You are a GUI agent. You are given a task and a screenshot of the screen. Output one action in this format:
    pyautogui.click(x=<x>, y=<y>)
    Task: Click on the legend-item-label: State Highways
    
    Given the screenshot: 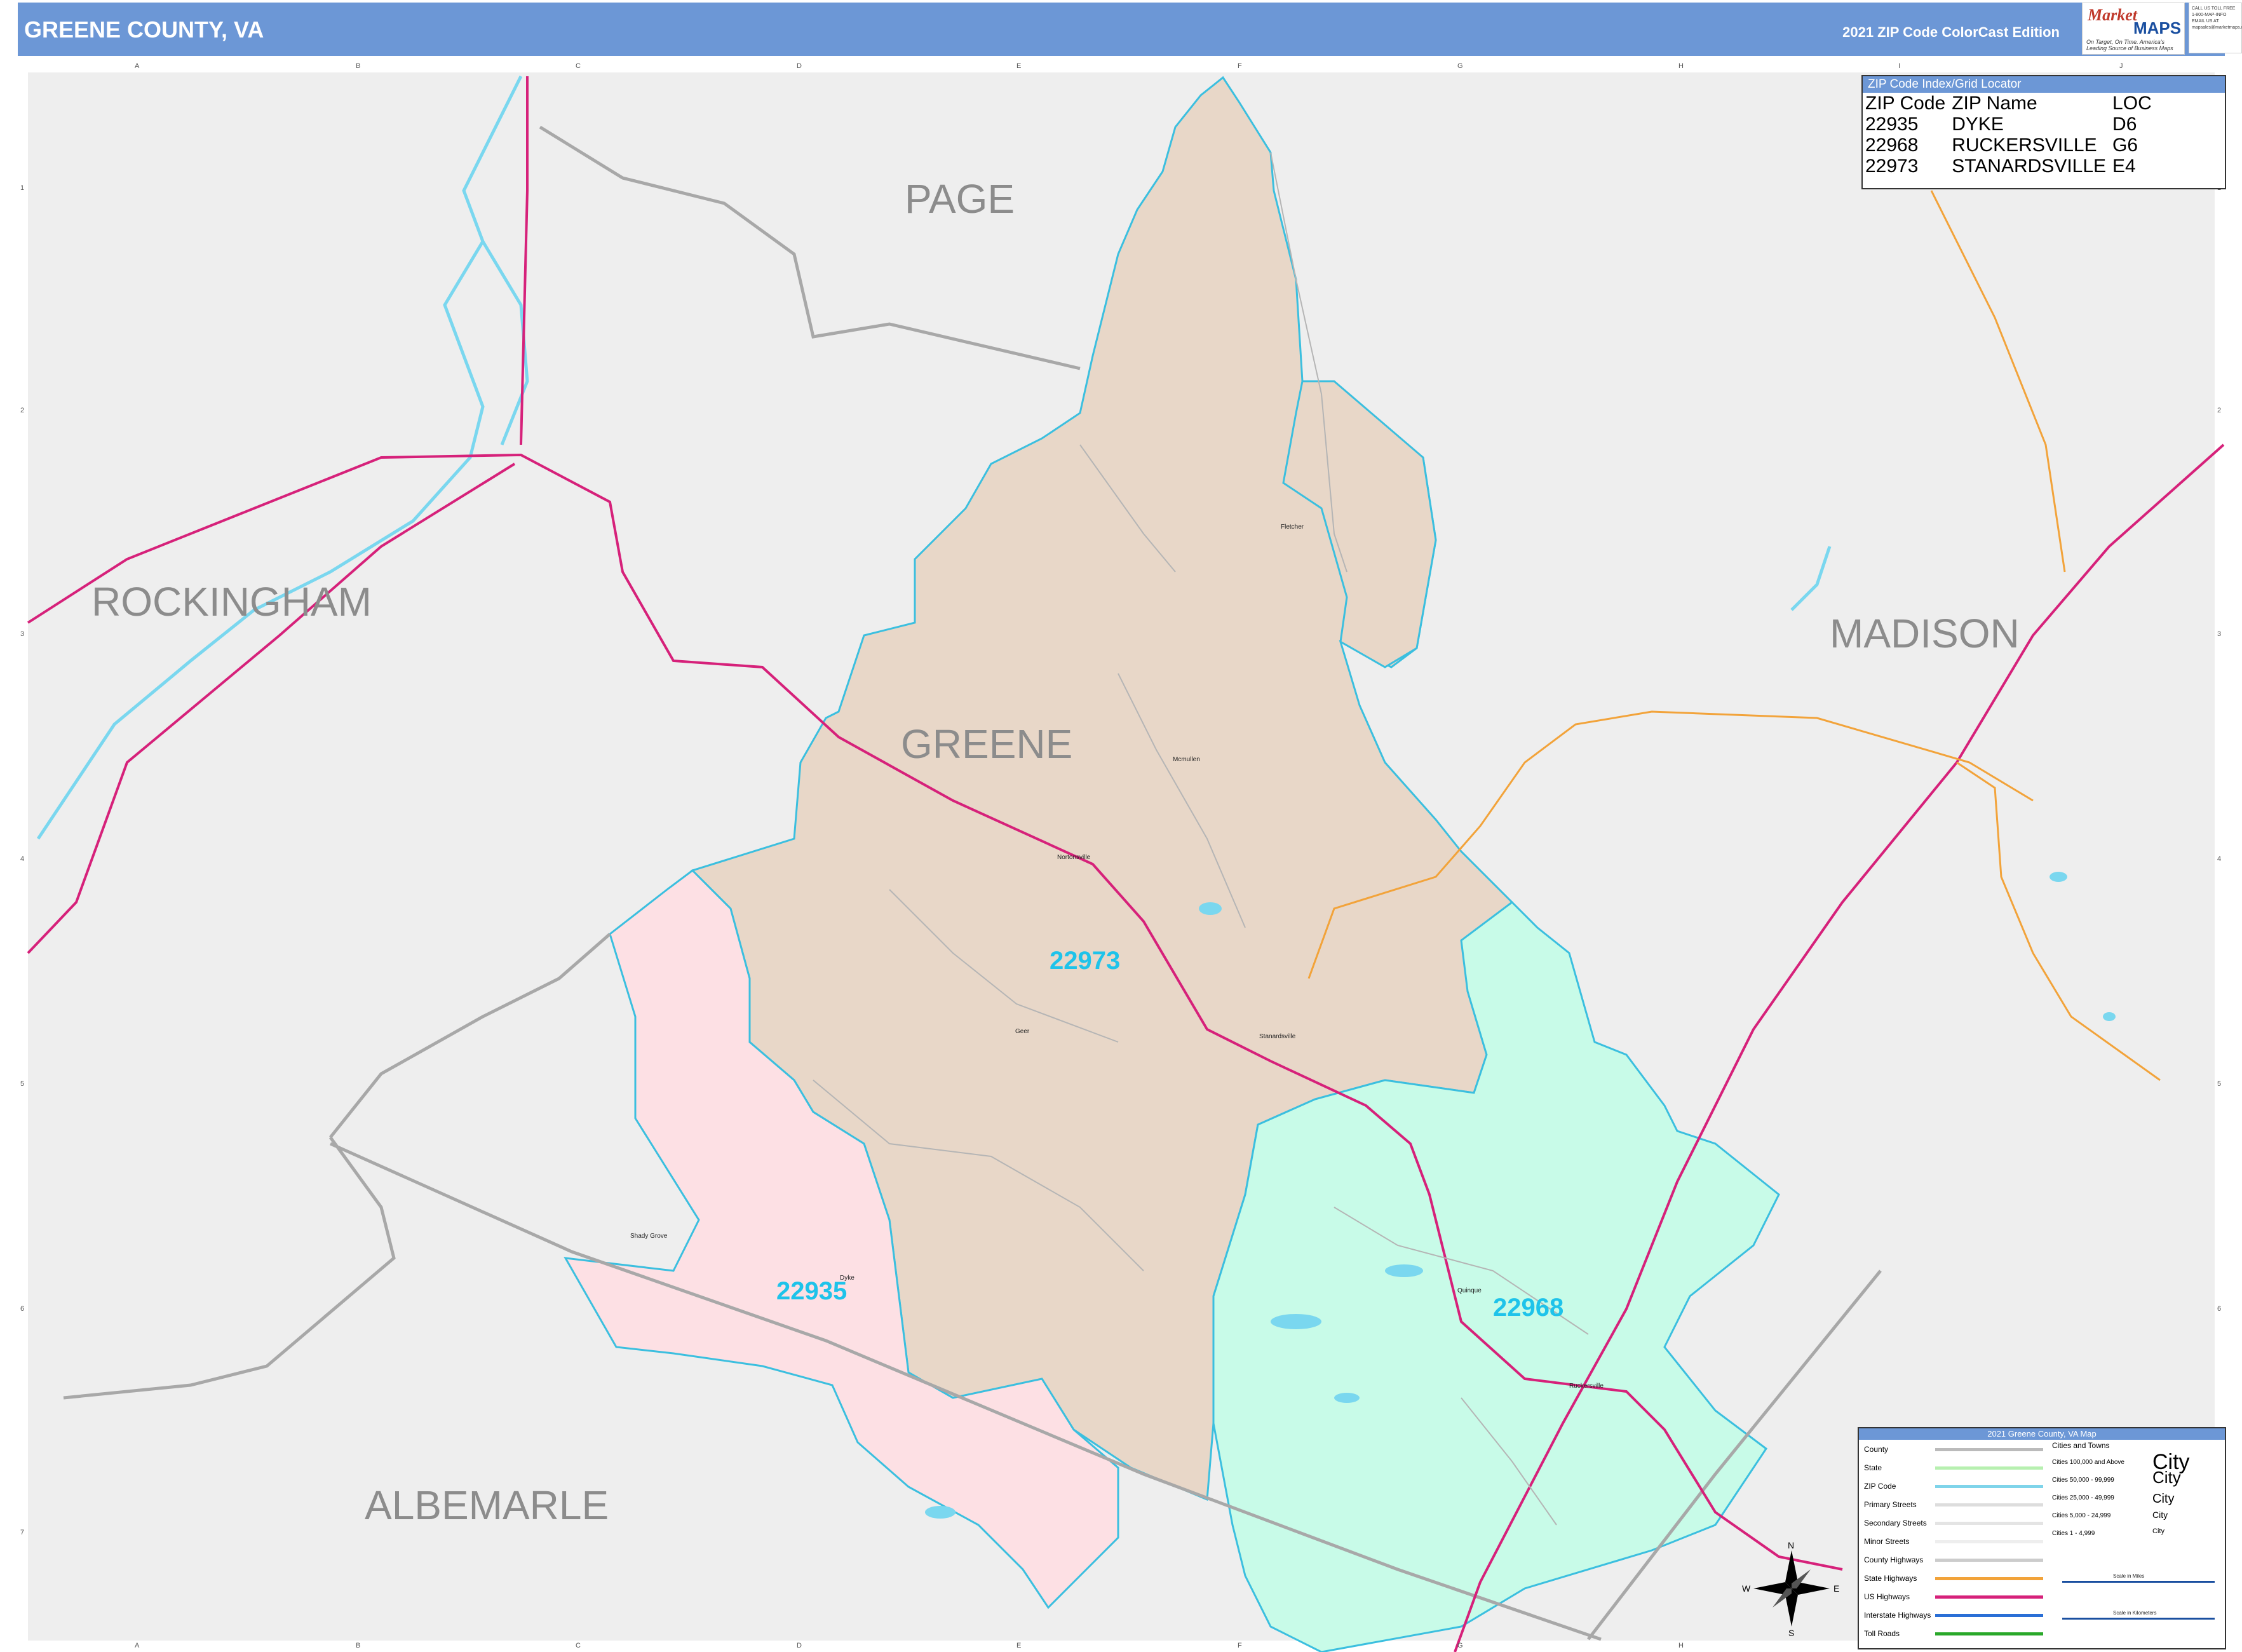 What is the action you would take?
    pyautogui.click(x=1890, y=1579)
    